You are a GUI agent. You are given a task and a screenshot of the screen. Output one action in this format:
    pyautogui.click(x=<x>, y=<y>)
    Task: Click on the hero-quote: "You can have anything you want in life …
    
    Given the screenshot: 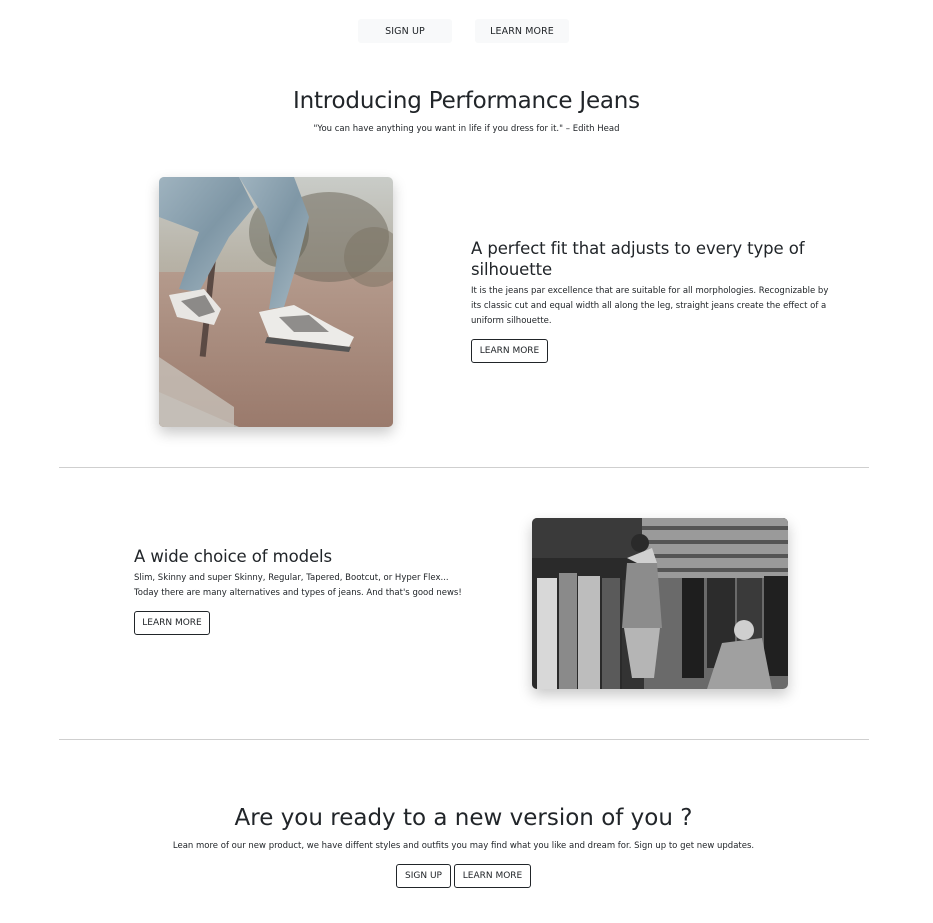 What is the action you would take?
    pyautogui.click(x=466, y=129)
    